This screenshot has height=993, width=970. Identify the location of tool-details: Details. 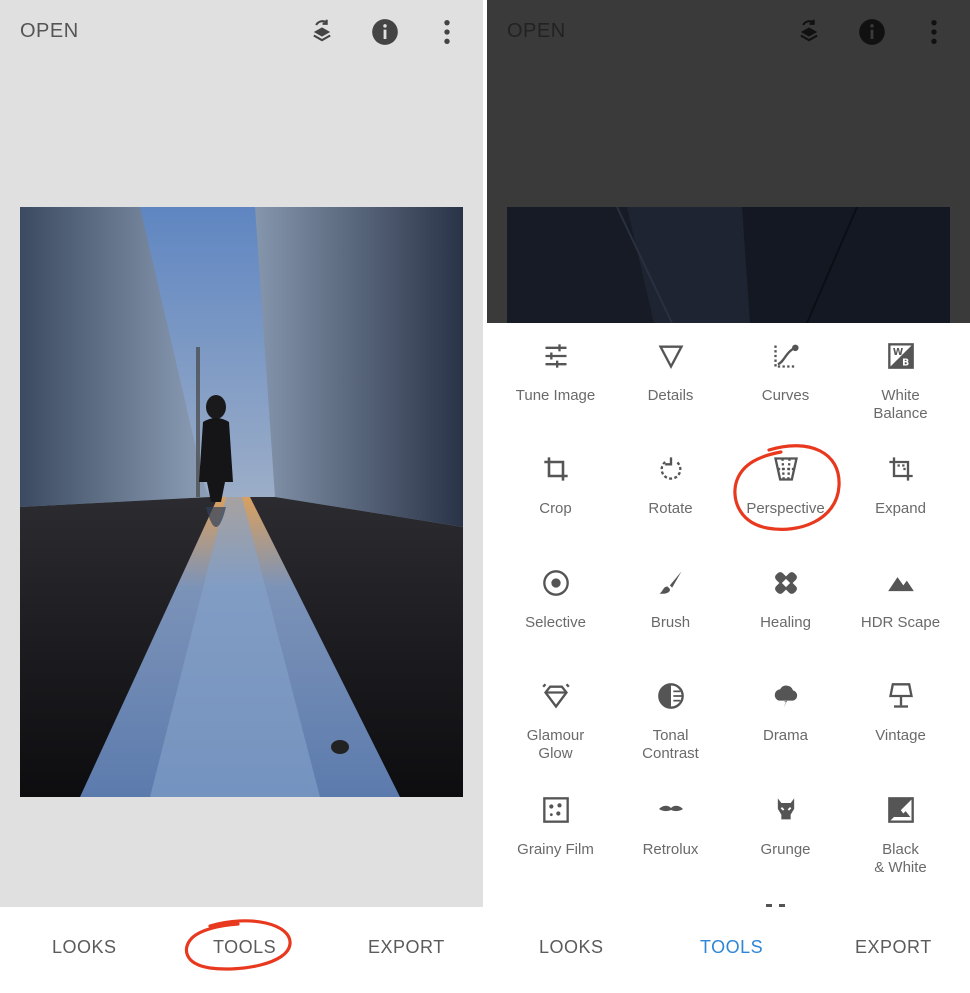
(670, 371).